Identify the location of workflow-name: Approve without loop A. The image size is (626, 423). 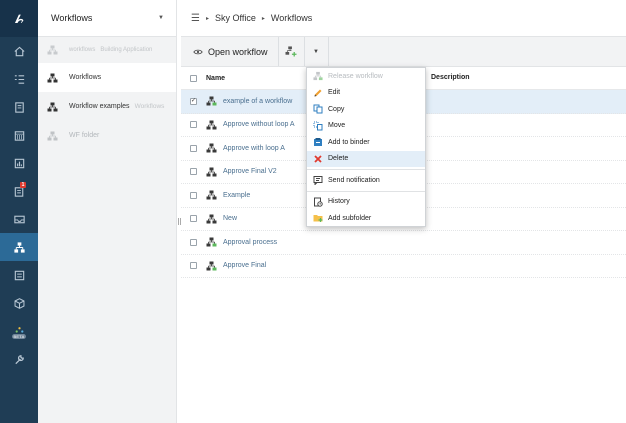
(259, 124).